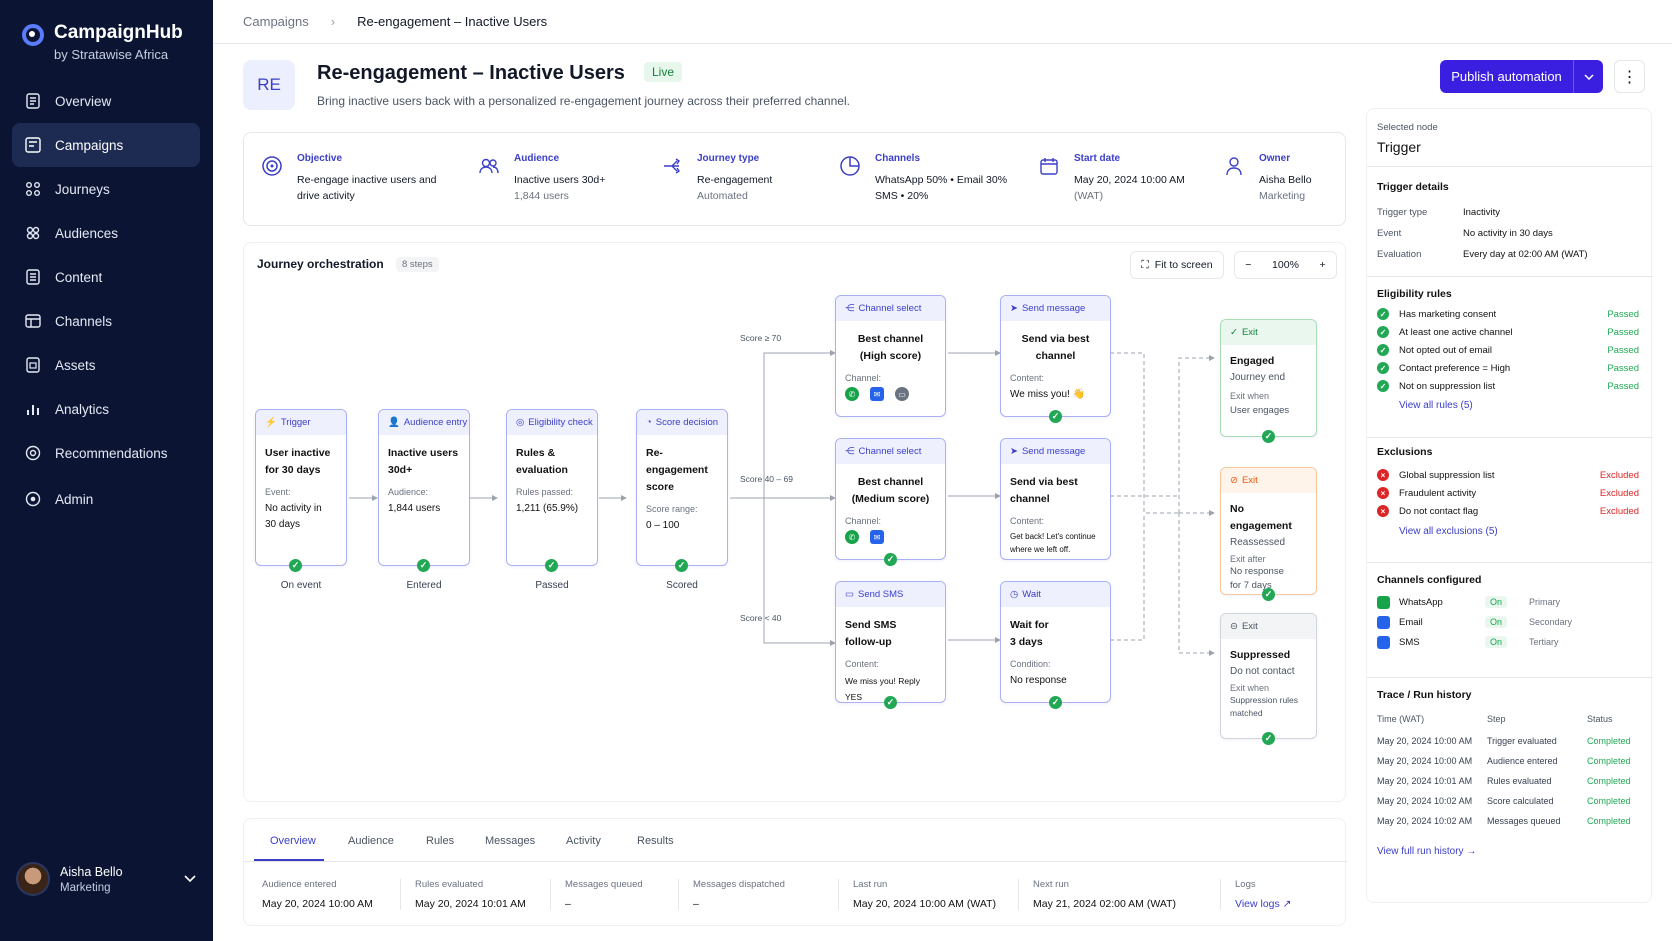 The width and height of the screenshot is (1672, 941). I want to click on node-title: follow-up, so click(868, 642).